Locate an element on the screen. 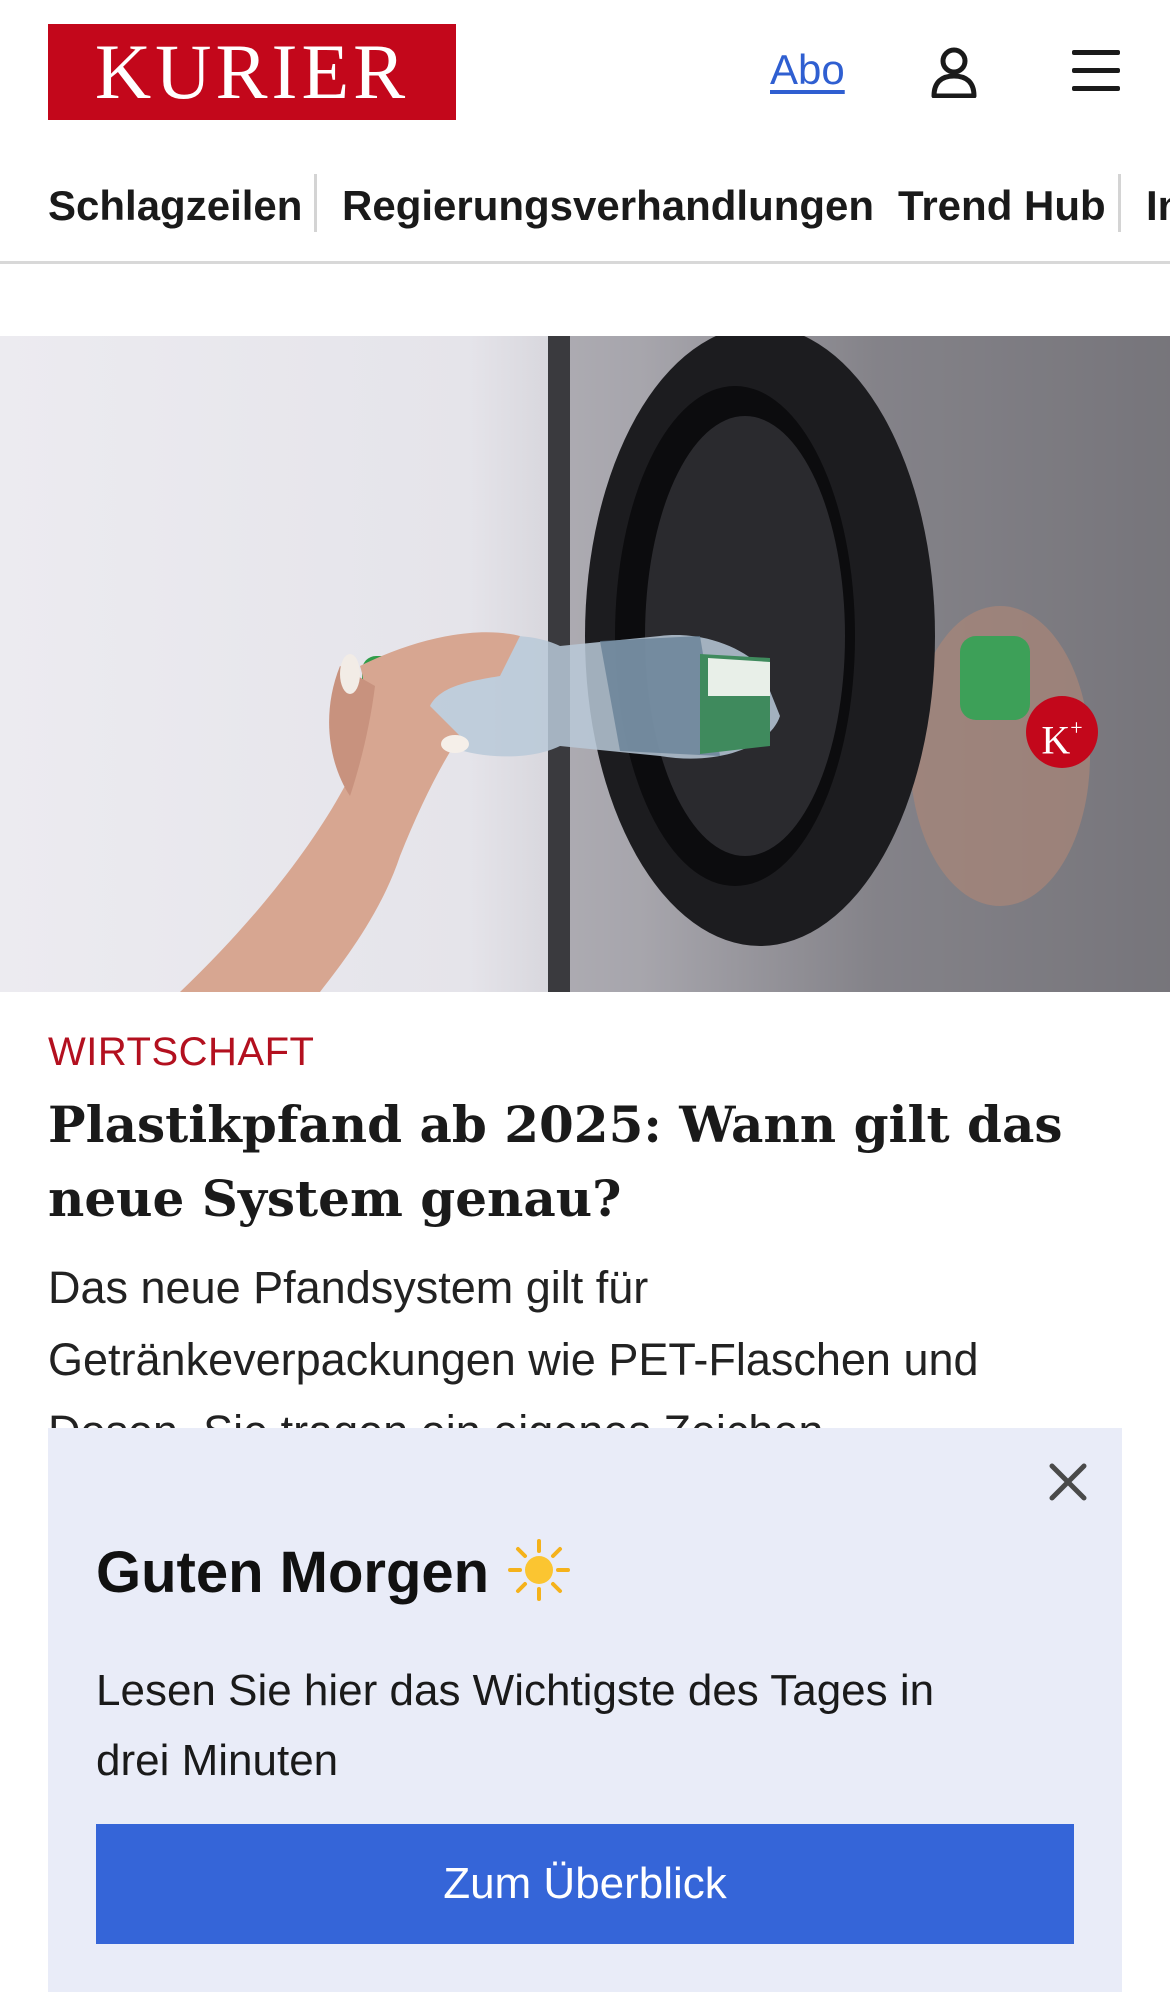 This screenshot has height=1992, width=1170. nav-item-trend-hub: Trend Hub is located at coordinates (1002, 206).